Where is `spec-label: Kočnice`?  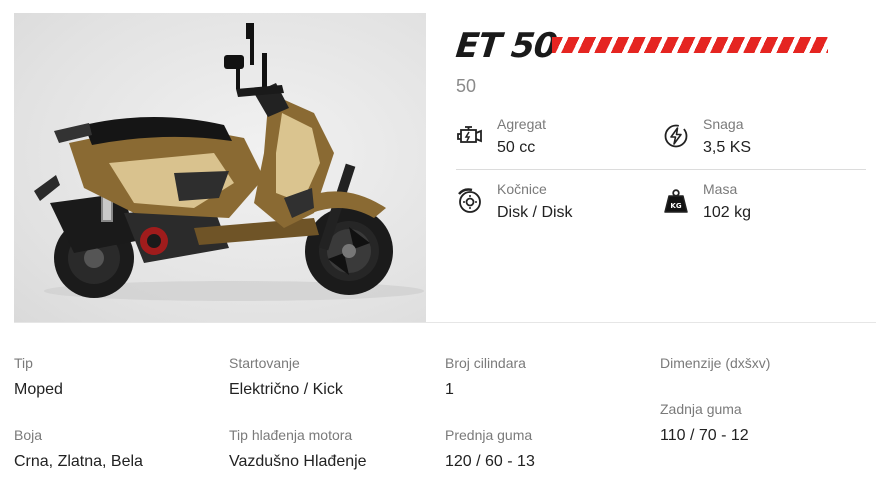
spec-label: Kočnice is located at coordinates (522, 189).